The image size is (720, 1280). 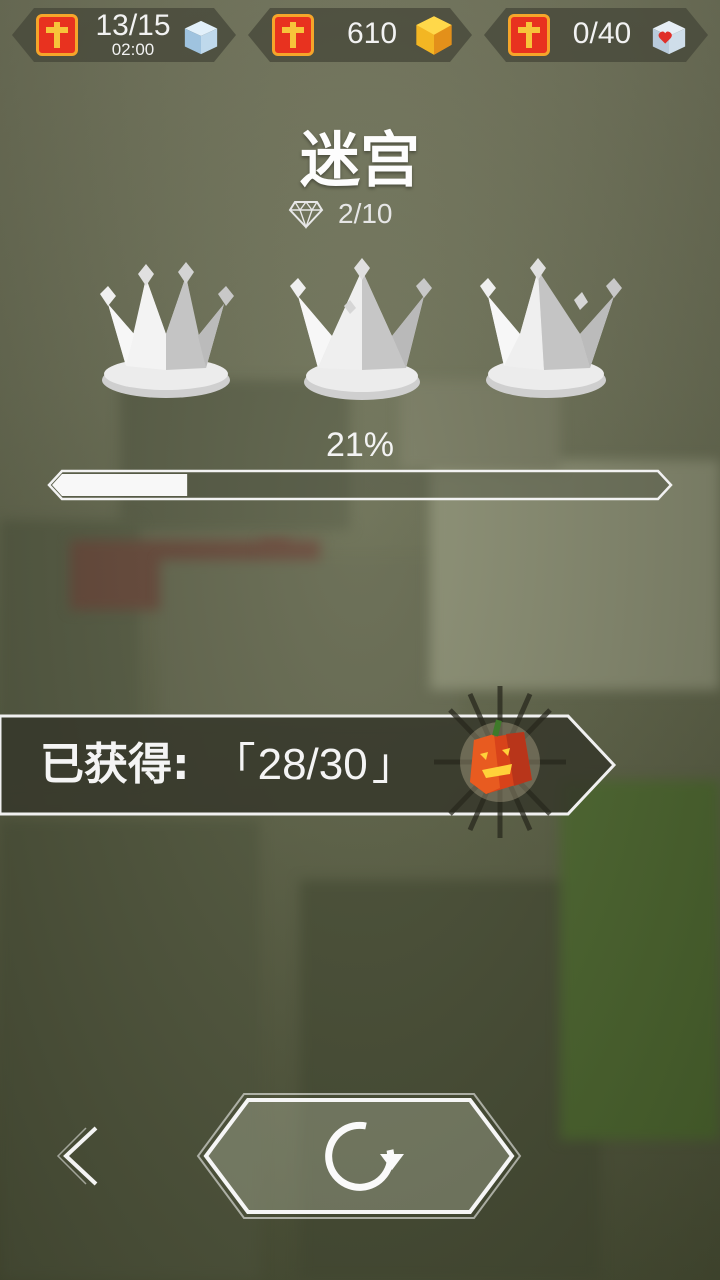 What do you see at coordinates (312, 764) in the screenshot?
I see `collected-count: 28/30` at bounding box center [312, 764].